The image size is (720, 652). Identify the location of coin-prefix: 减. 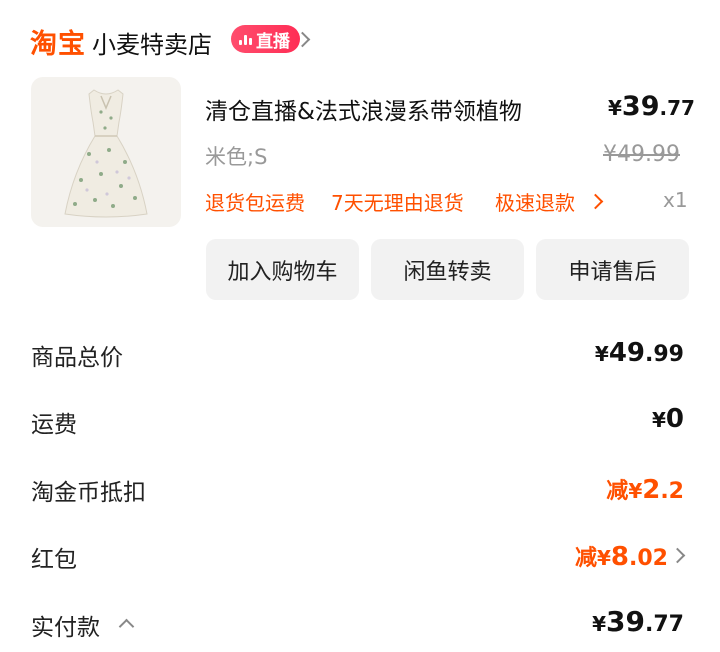
(617, 491).